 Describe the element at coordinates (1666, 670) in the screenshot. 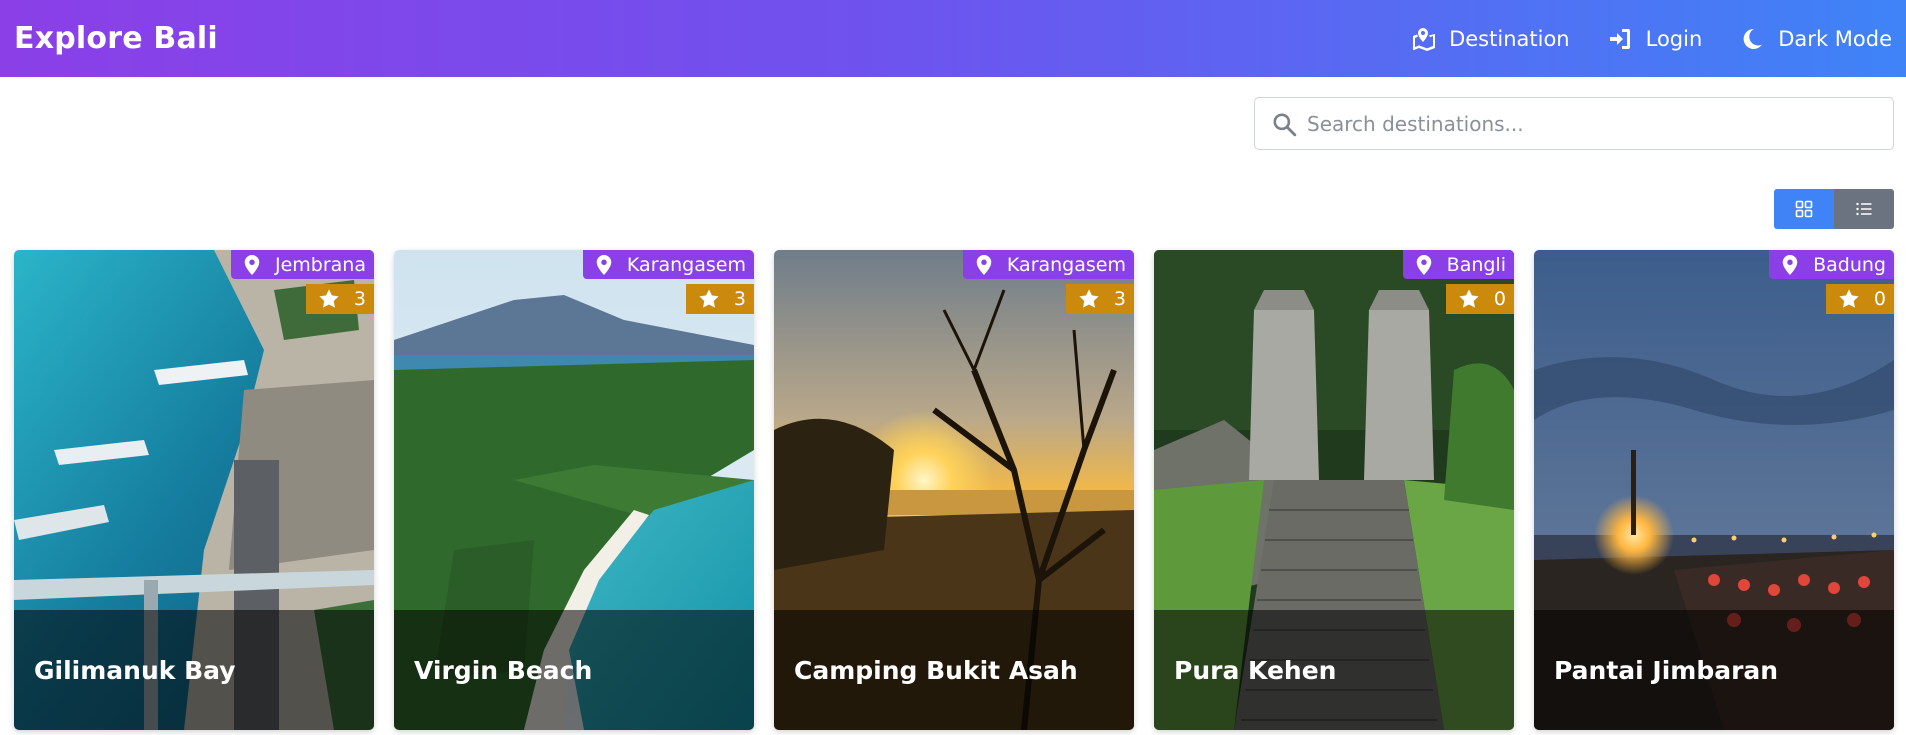

I see `card-title: Pantai Jimbaran` at that location.